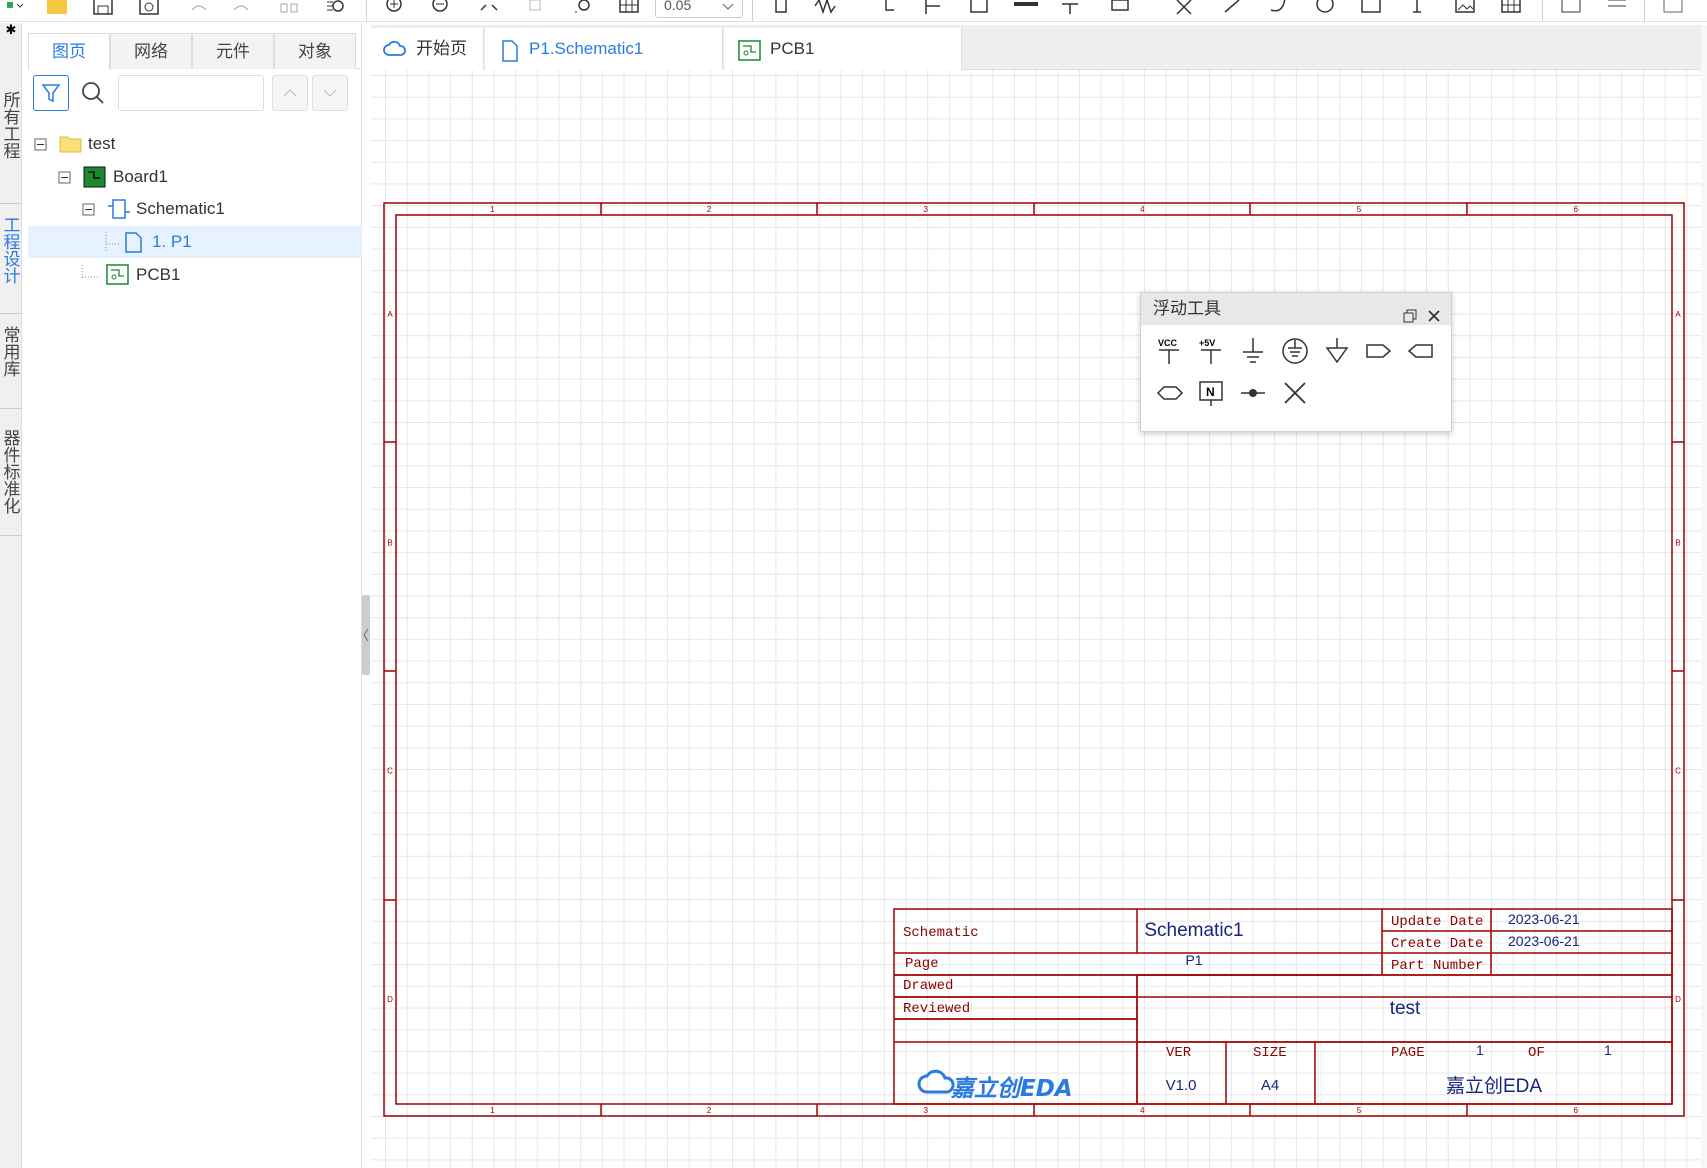  I want to click on reviewed-label: Reviewed, so click(936, 1009).